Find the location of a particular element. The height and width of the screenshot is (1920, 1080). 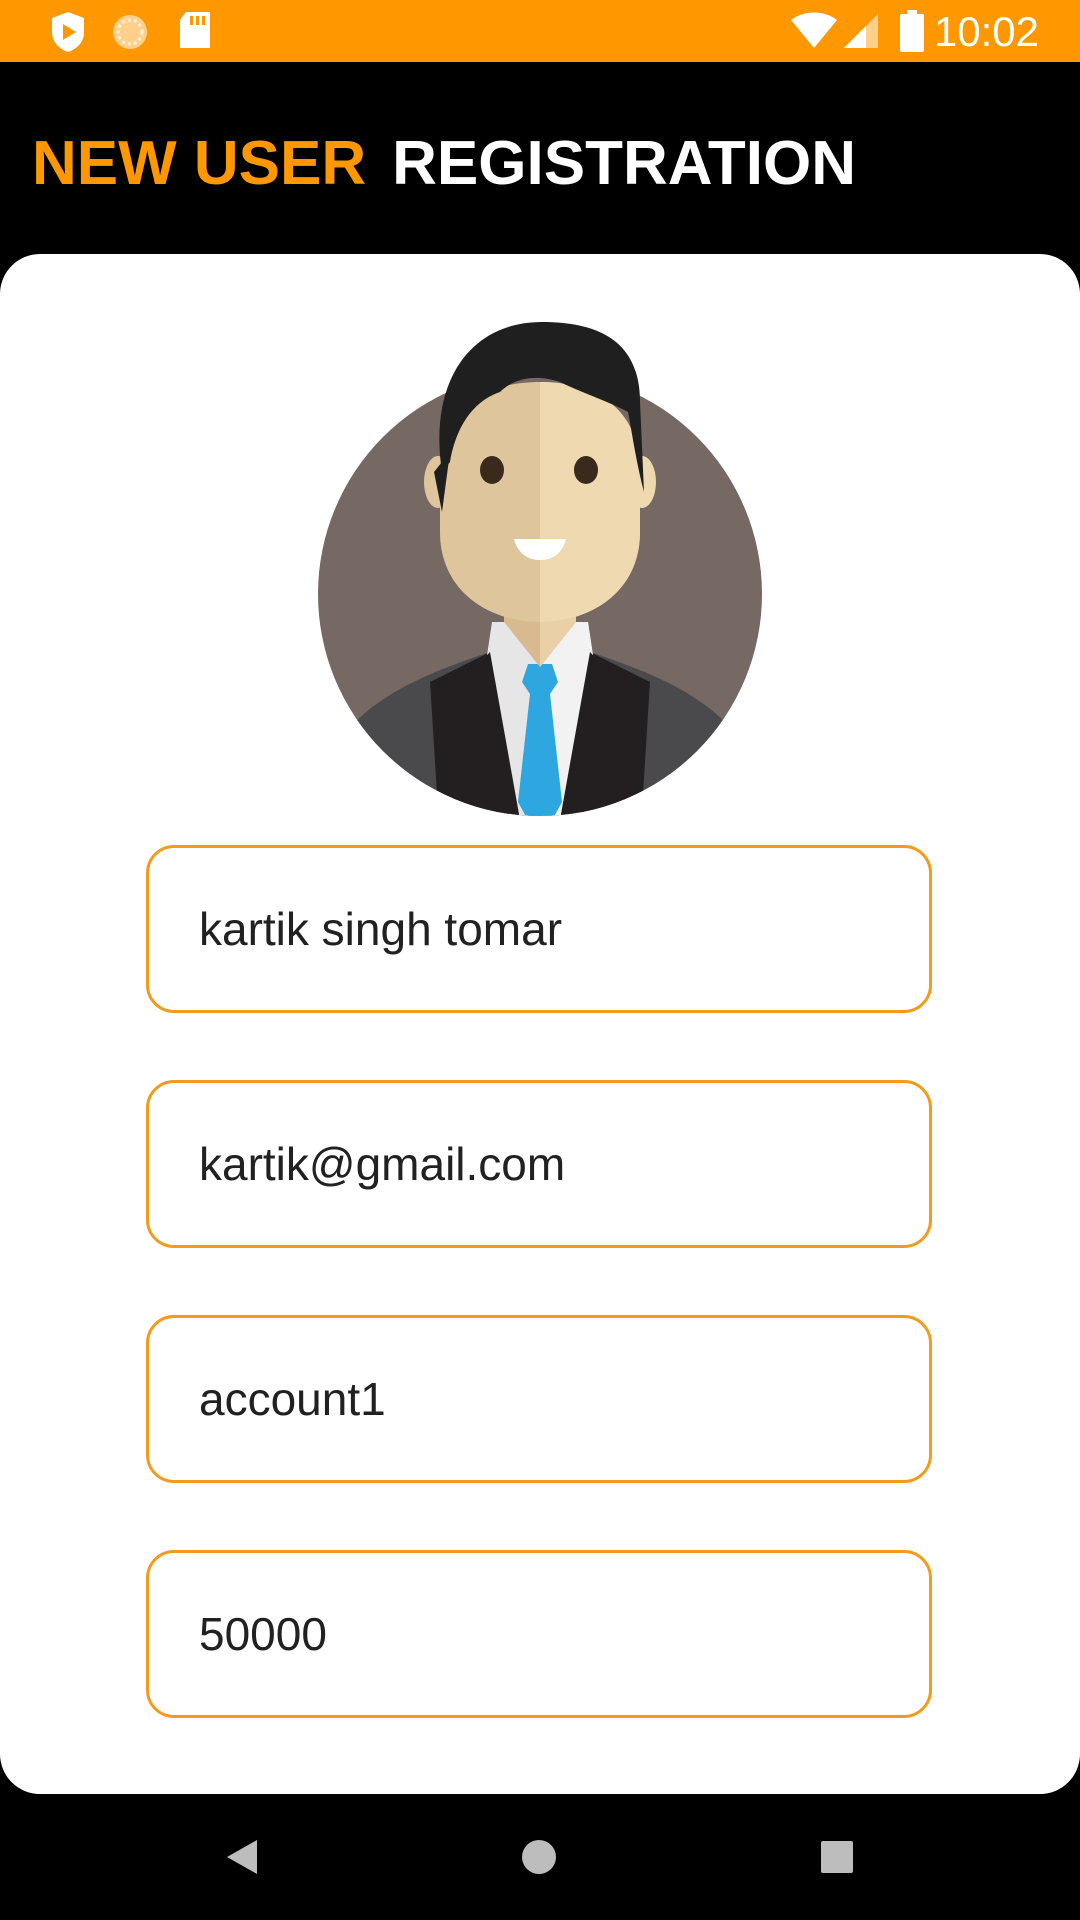

status-time: 10:02 is located at coordinates (986, 31).